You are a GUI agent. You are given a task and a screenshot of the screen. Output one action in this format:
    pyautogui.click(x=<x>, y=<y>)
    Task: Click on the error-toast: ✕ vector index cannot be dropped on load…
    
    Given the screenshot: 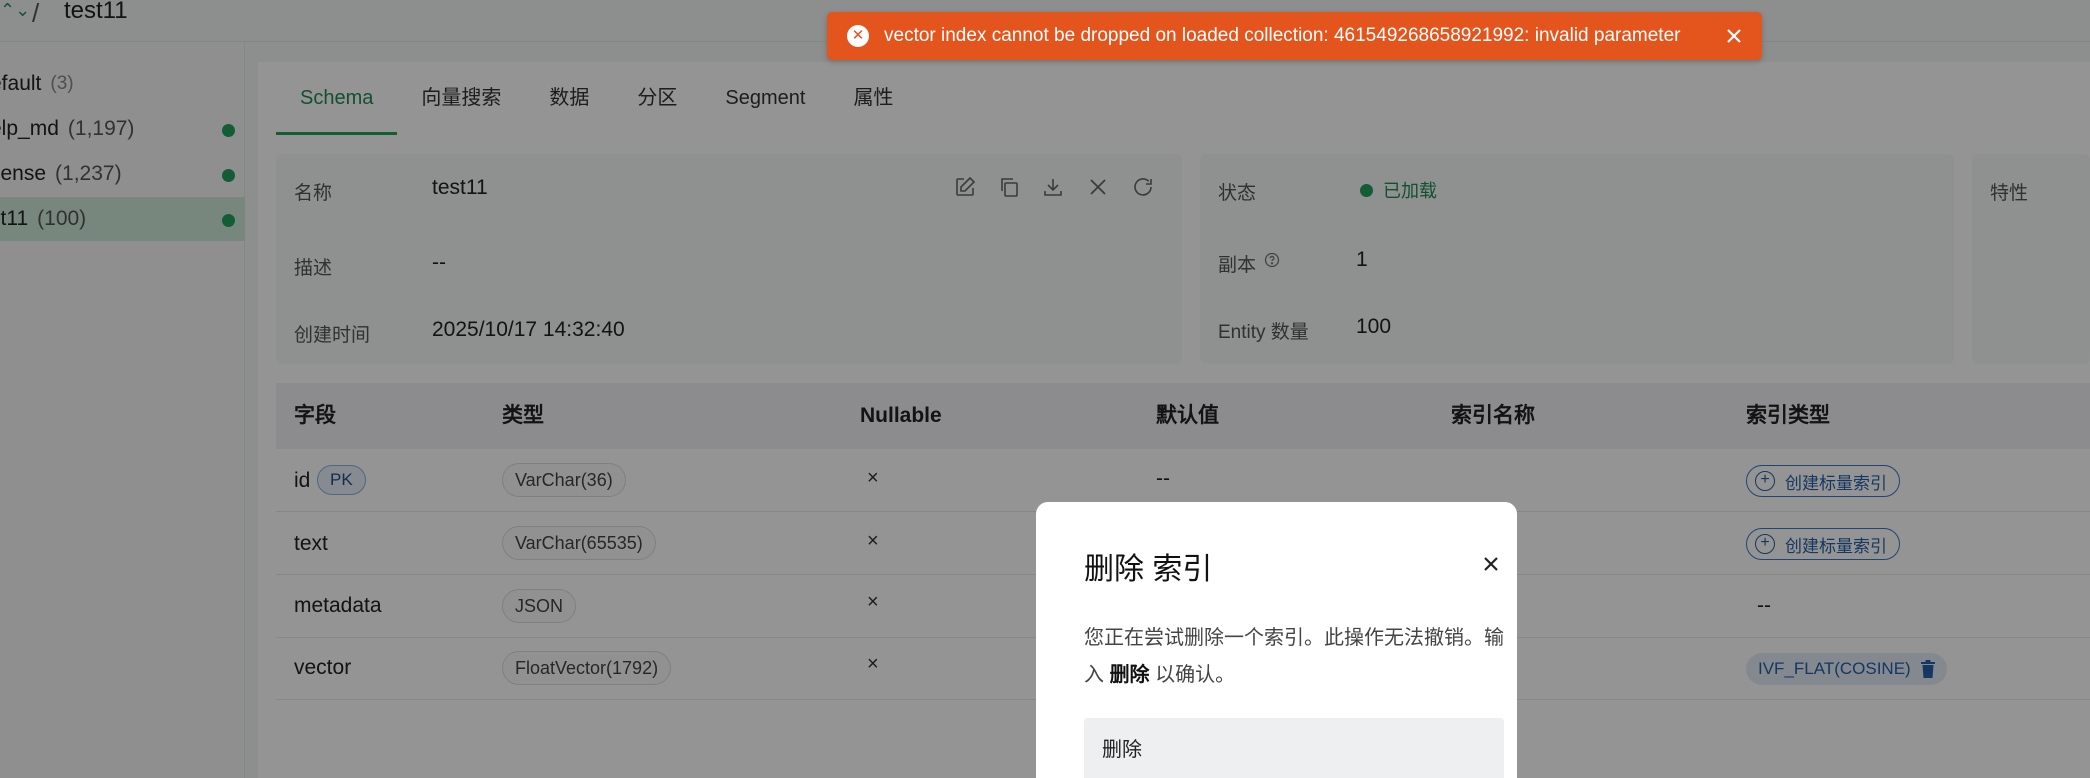 What is the action you would take?
    pyautogui.click(x=1294, y=36)
    